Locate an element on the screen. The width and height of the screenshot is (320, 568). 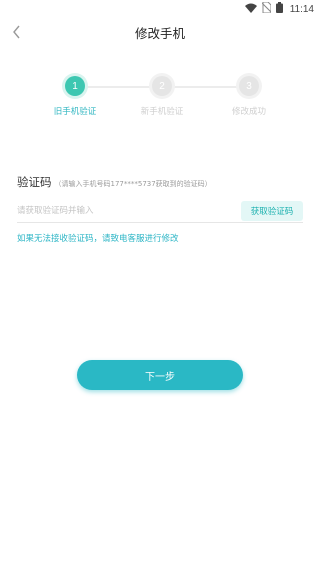
verification-hint: （请输入手机号码177****5737获取到的验证码） is located at coordinates (133, 184).